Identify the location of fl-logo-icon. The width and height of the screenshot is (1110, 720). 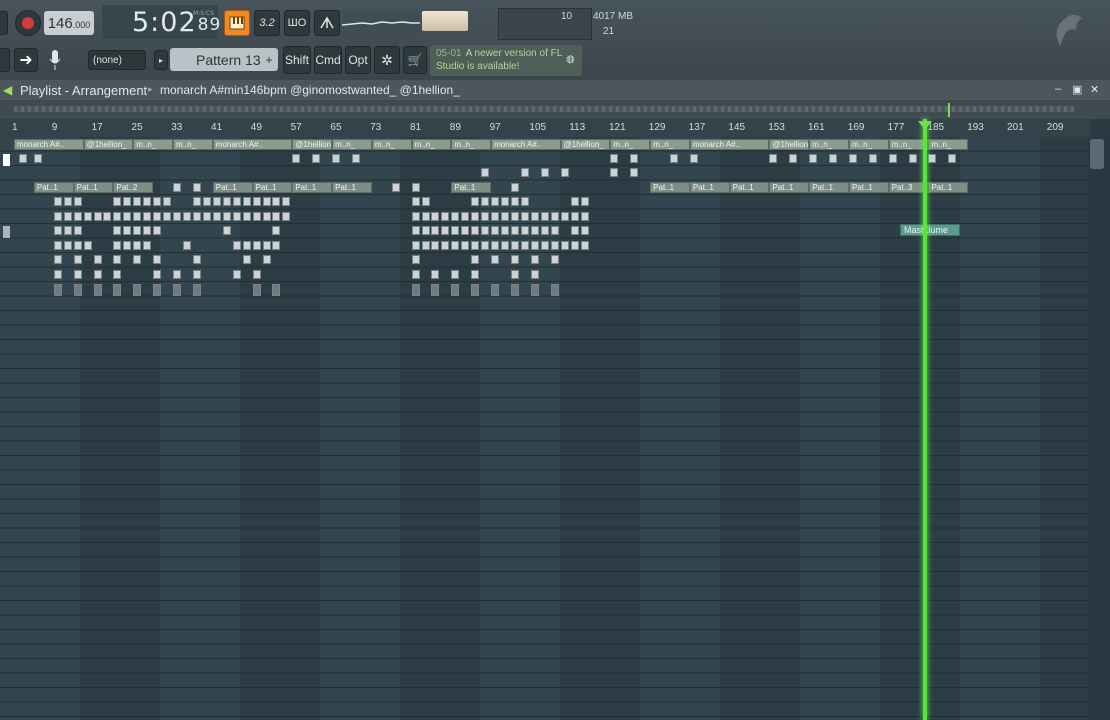
(1065, 30).